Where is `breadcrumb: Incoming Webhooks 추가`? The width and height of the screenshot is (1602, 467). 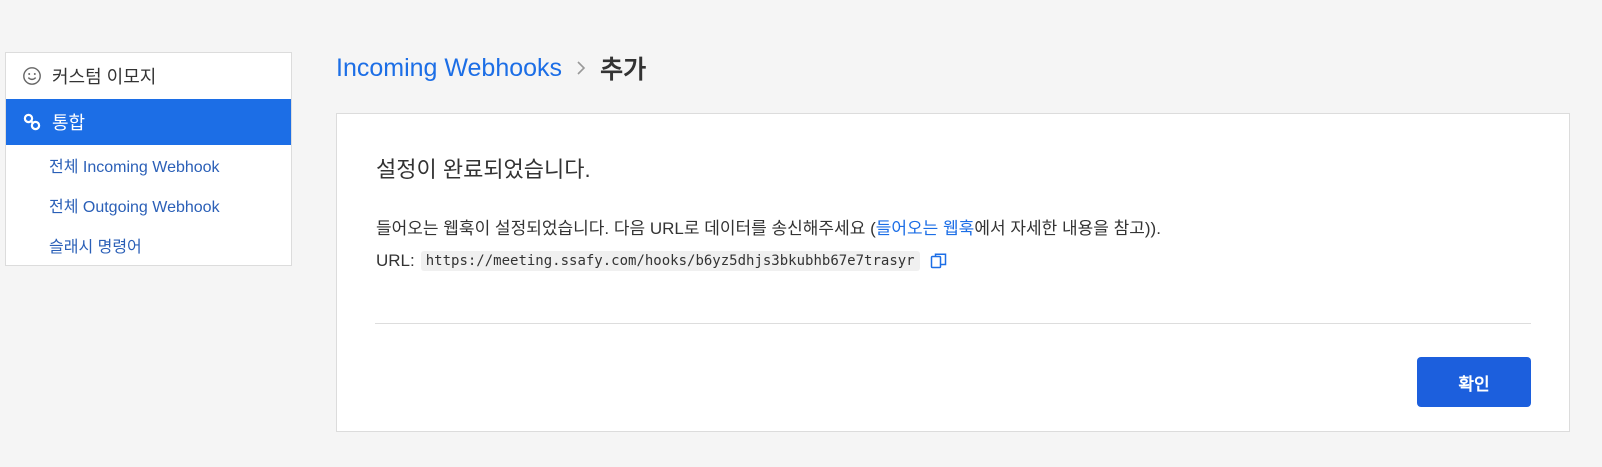
breadcrumb: Incoming Webhooks 추가 is located at coordinates (491, 68).